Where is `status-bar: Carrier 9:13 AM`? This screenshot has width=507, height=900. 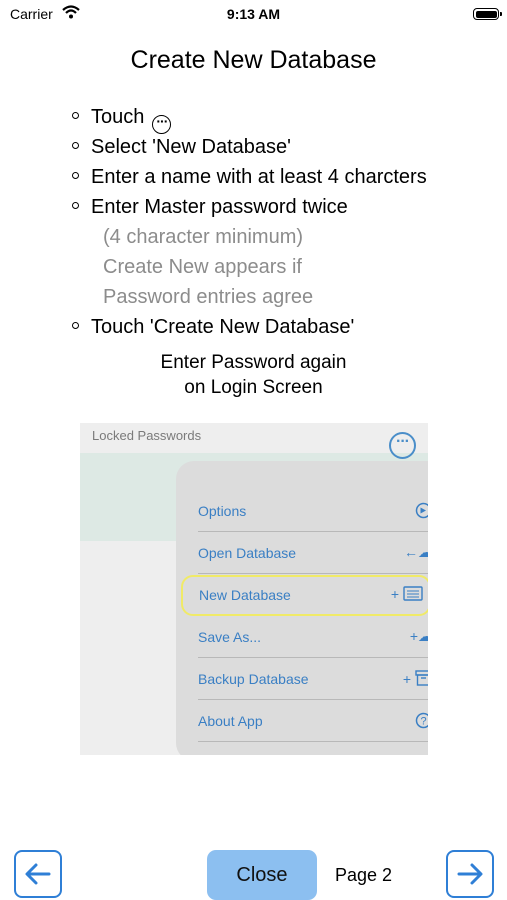
status-bar: Carrier 9:13 AM is located at coordinates (253, 15).